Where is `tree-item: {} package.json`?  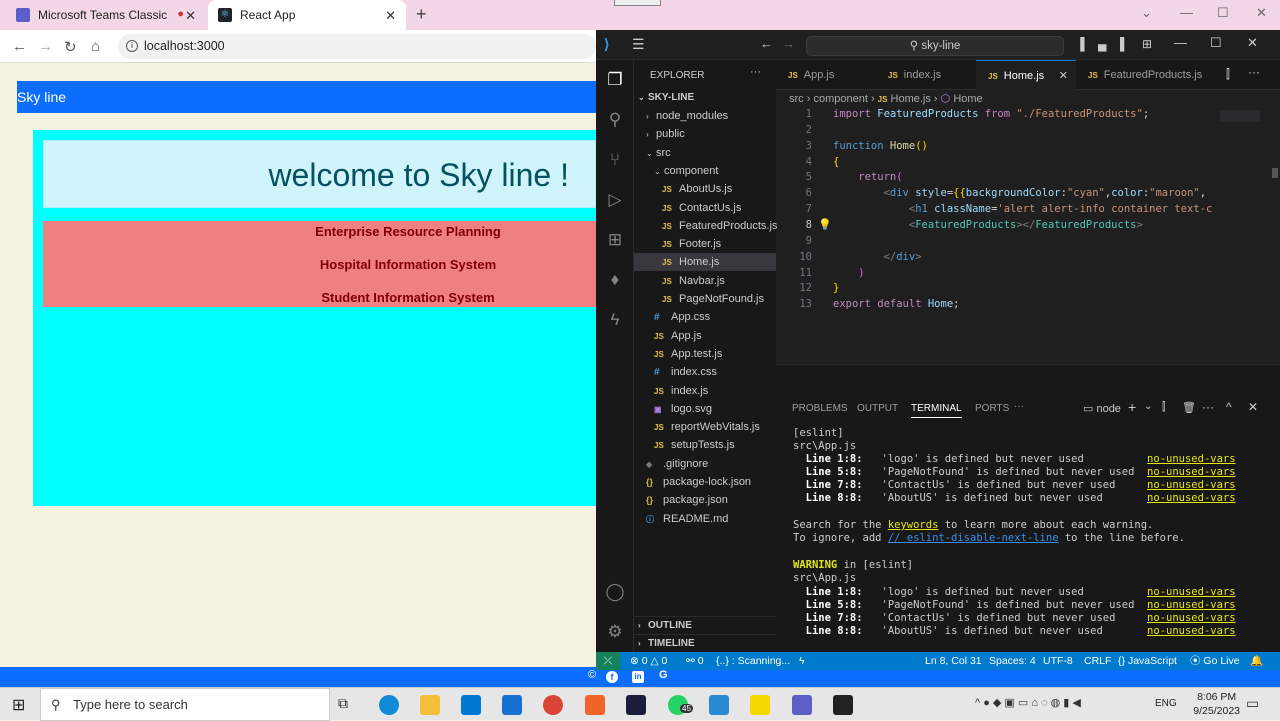 tree-item: {} package.json is located at coordinates (705, 500).